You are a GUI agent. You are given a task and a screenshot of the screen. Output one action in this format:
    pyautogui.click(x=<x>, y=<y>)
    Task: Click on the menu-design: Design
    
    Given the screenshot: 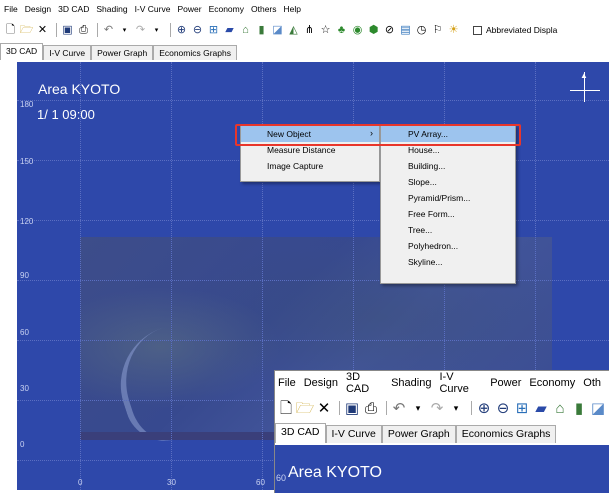 What is the action you would take?
    pyautogui.click(x=38, y=9)
    